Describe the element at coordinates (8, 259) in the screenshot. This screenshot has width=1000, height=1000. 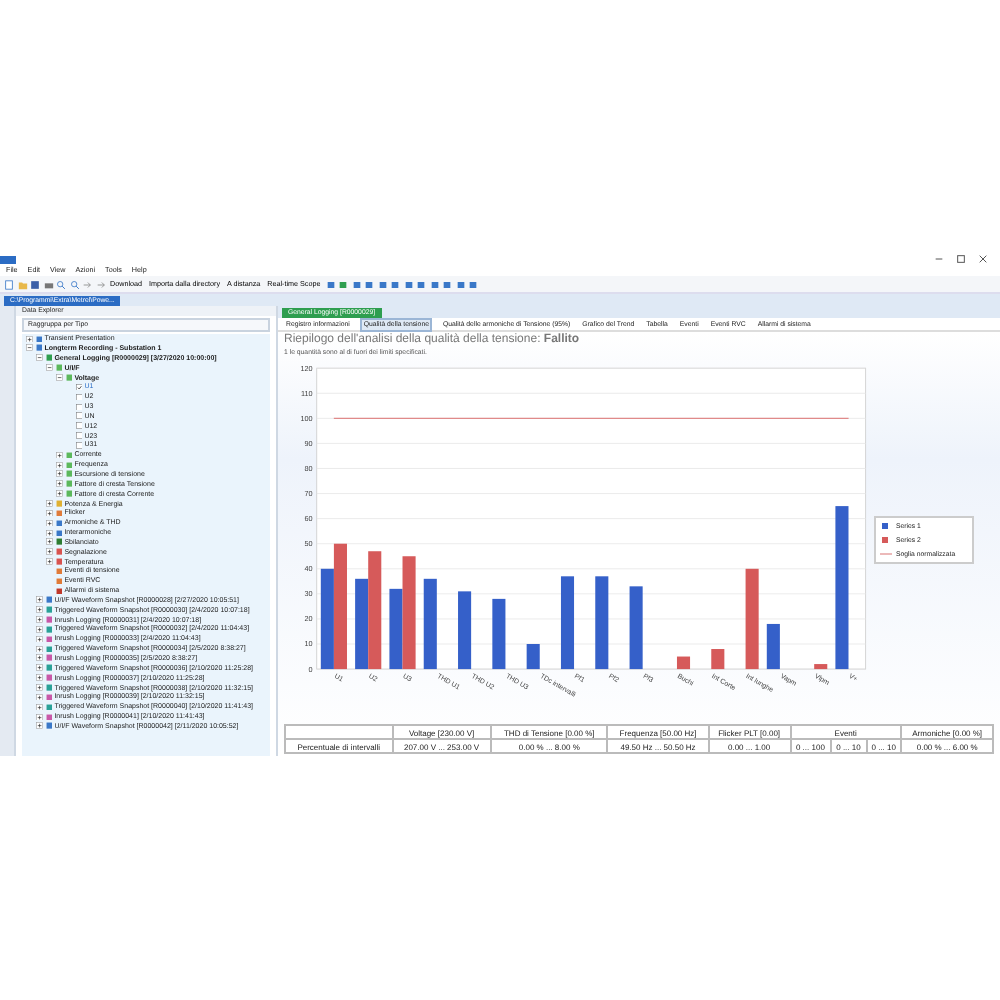
I see `app-icon` at that location.